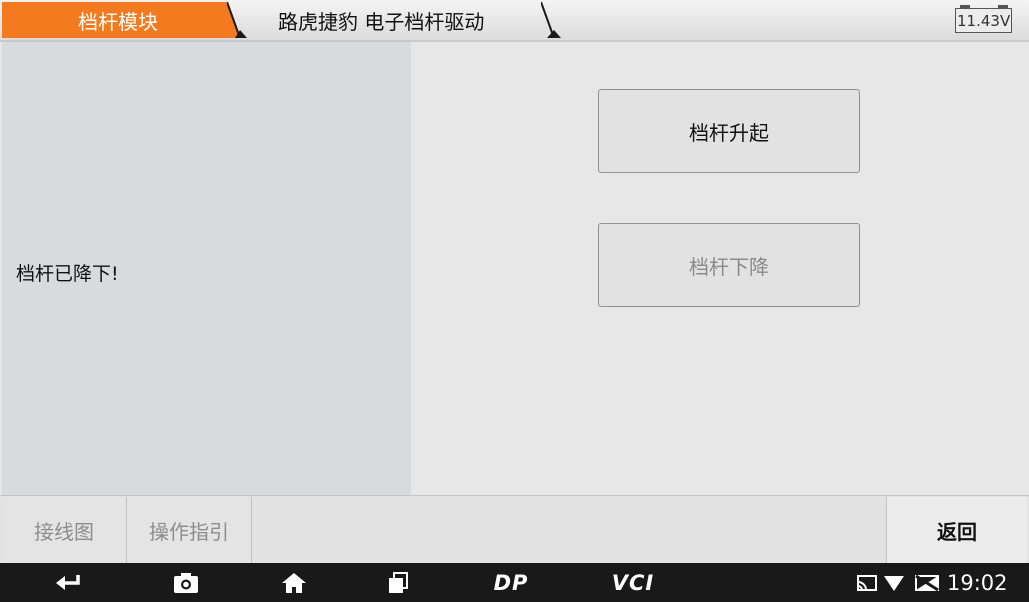 This screenshot has width=1029, height=602. Describe the element at coordinates (381, 20) in the screenshot. I see `breadcrumb-function-label: 路虎捷豹 电子档杆驱动` at that location.